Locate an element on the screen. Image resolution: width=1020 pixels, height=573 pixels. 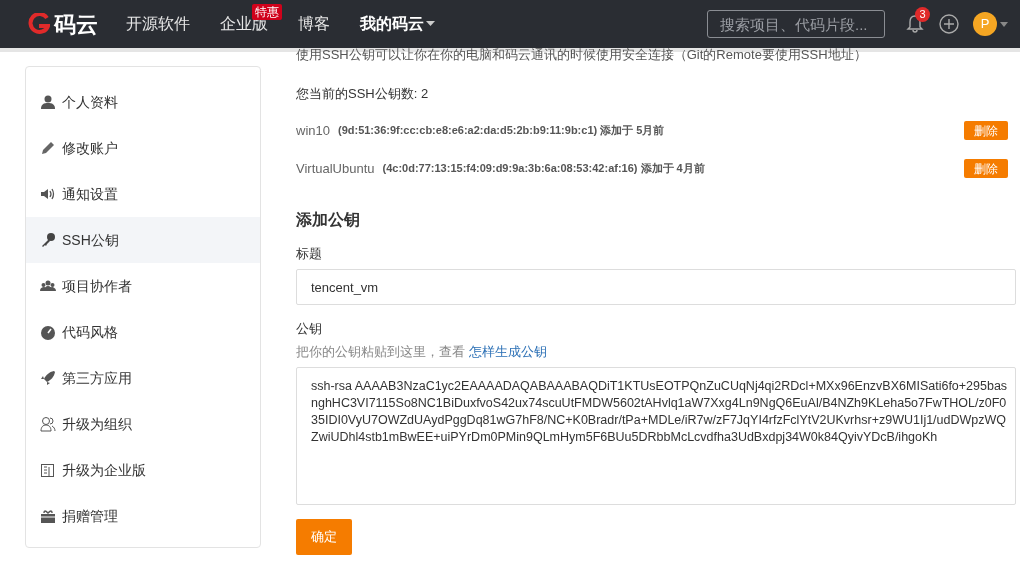
sidebar-item: 代码风格 is located at coordinates (143, 332).